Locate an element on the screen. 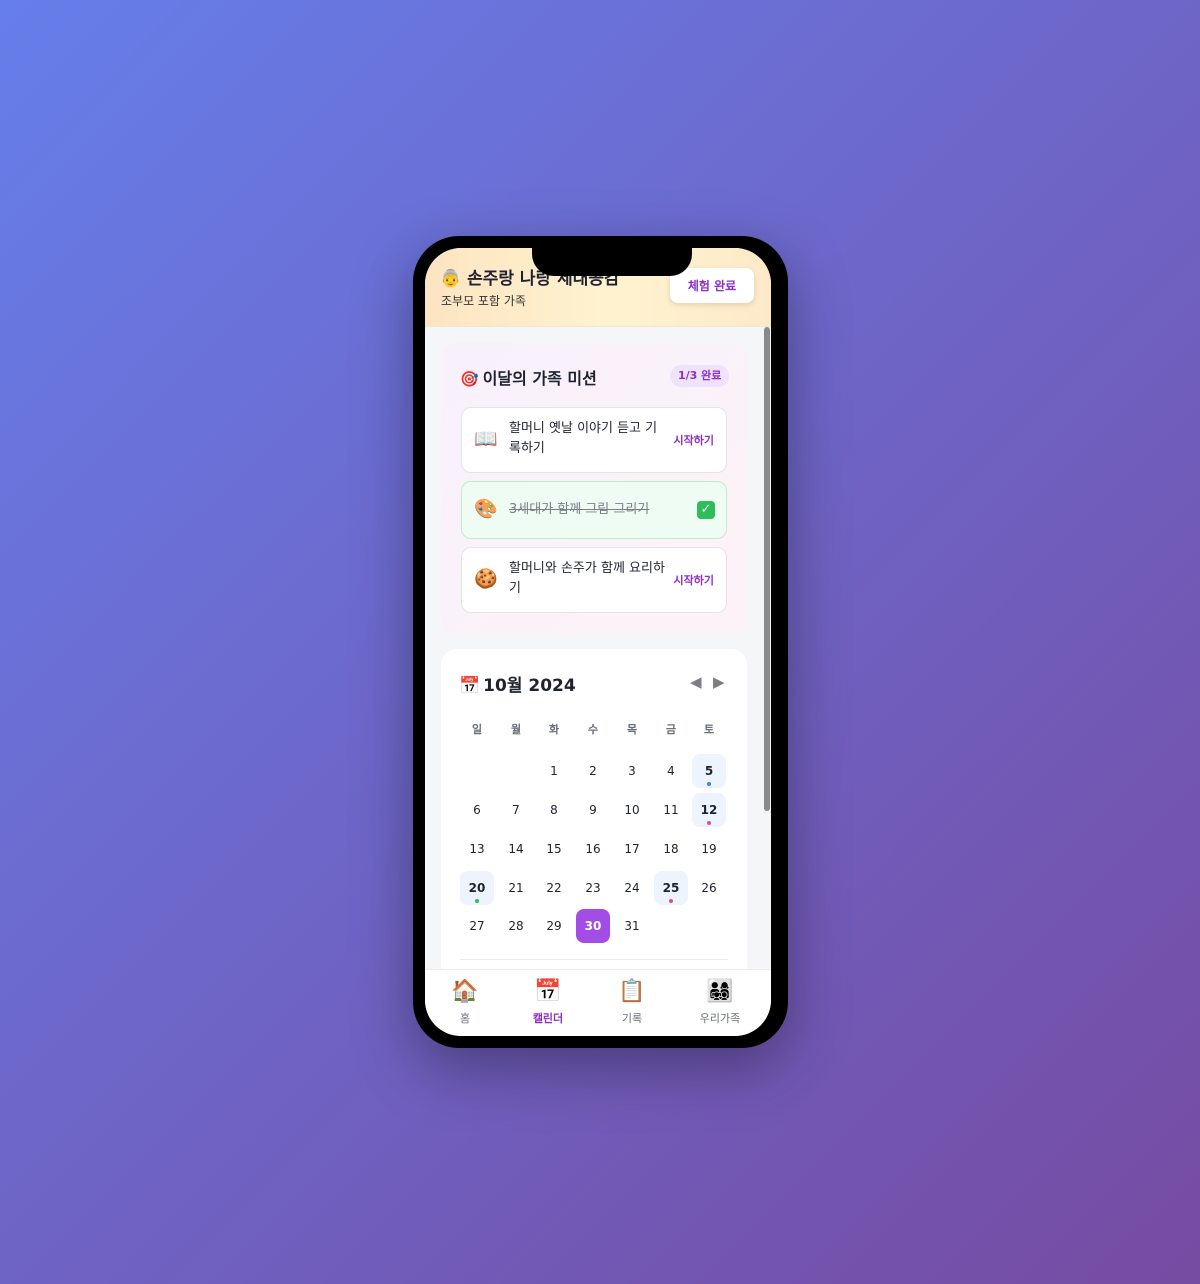 The image size is (1200, 1284). calendar-day: 11 is located at coordinates (671, 810).